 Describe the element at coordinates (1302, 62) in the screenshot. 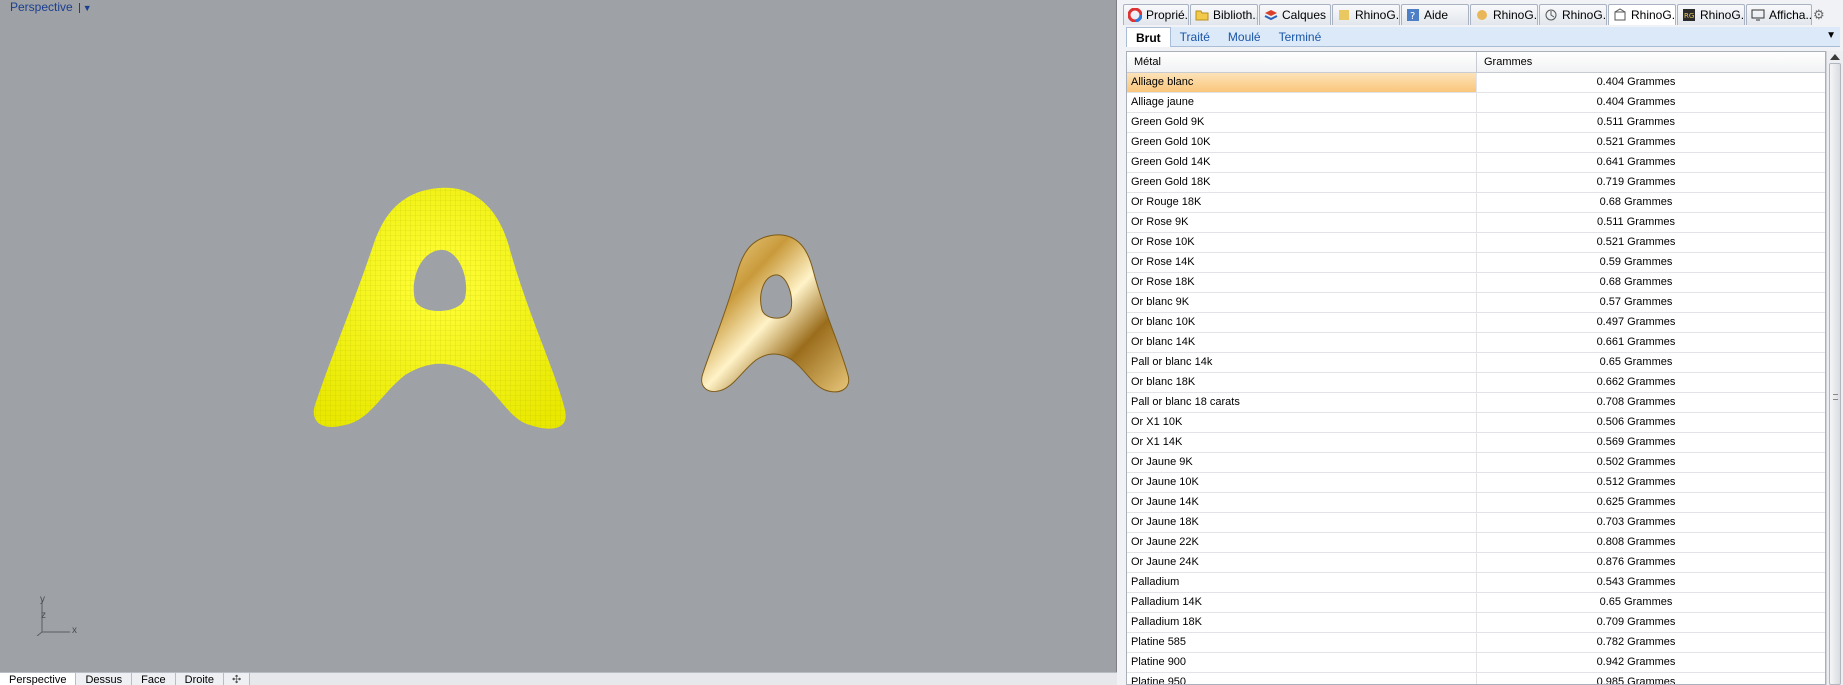

I see `column-header-metal: Métal` at that location.